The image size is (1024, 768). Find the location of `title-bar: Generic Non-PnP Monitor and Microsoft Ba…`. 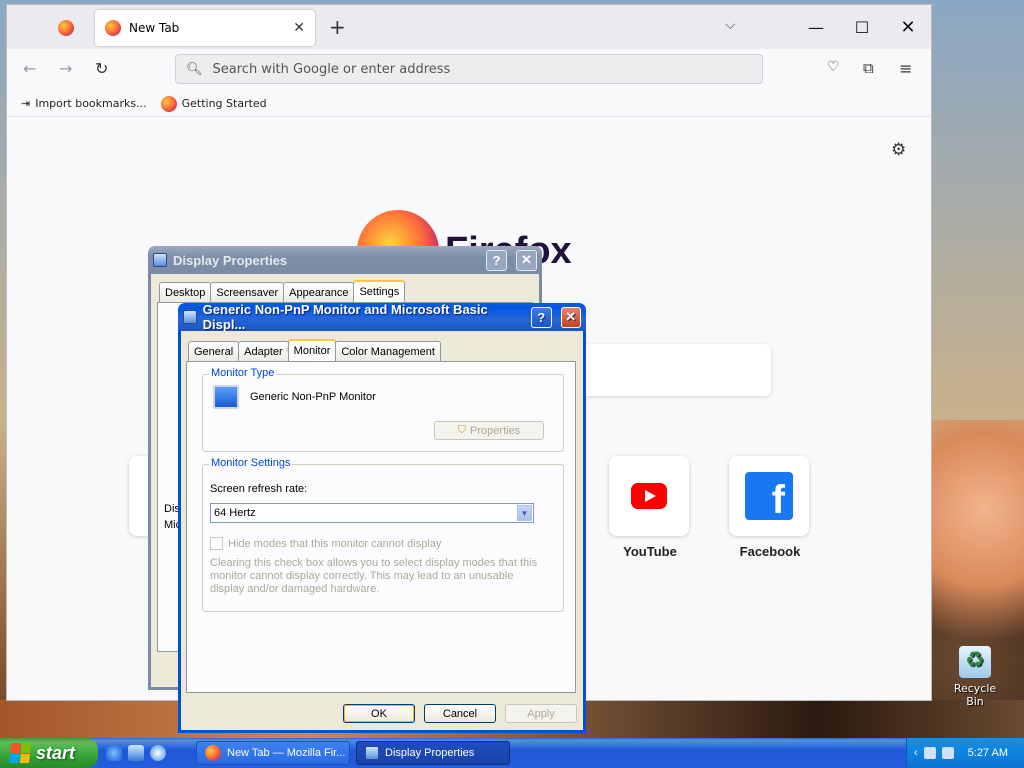

title-bar: Generic Non-PnP Monitor and Microsoft Ba… is located at coordinates (382, 317).